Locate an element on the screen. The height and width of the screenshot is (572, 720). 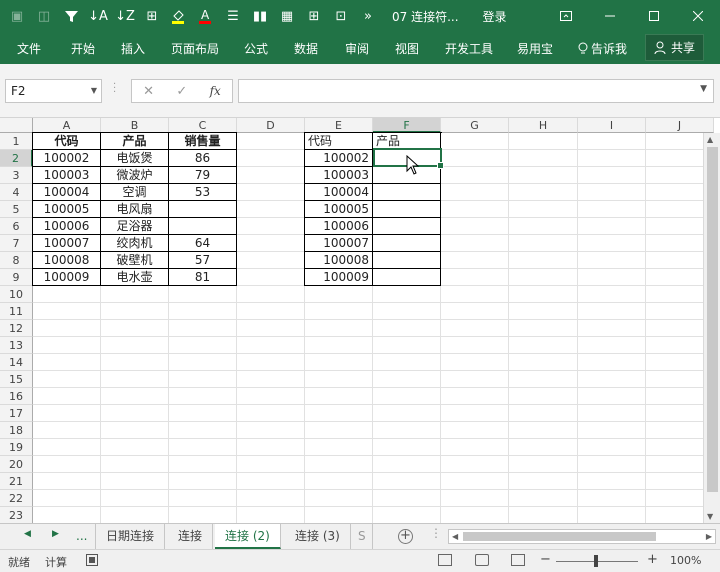
column-header-a: A is located at coordinates (67, 125).